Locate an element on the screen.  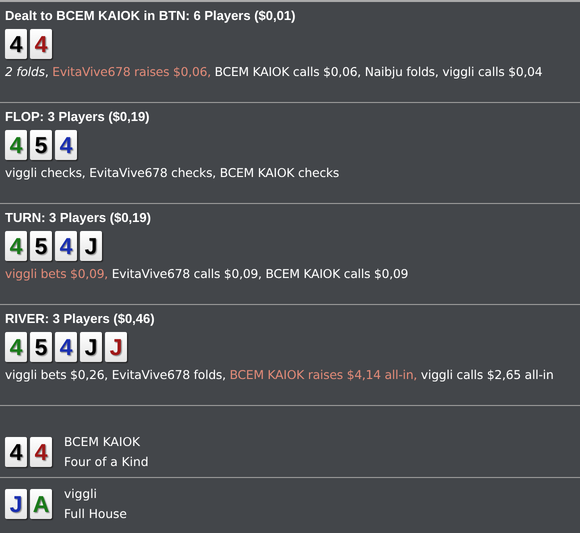
action-line: viggli checks, EvitaVive678 checks, BCEM KAIOK checks is located at coordinates (172, 173).